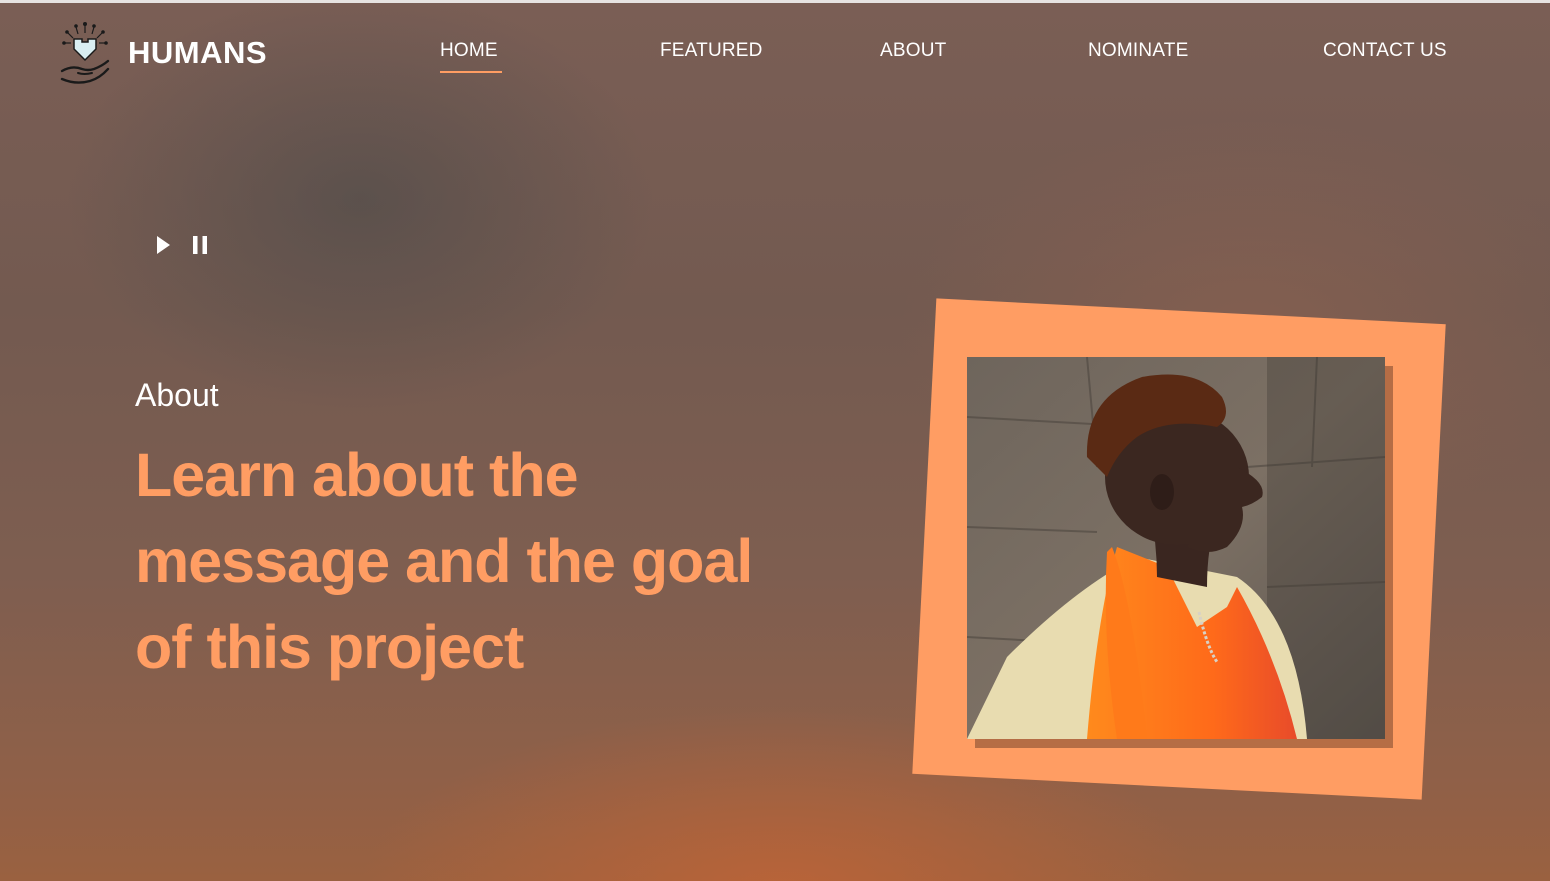  Describe the element at coordinates (1385, 51) in the screenshot. I see `nav-item-contact-us: CONTACT US` at that location.